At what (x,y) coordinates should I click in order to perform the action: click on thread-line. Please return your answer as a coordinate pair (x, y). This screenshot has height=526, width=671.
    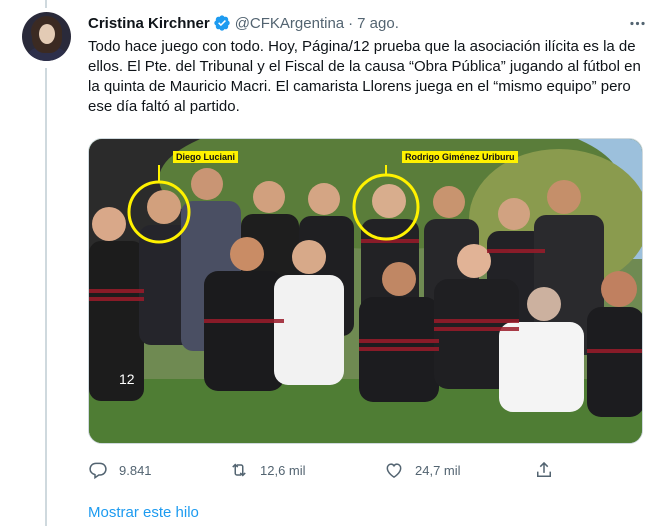
    Looking at the image, I should click on (46, 4).